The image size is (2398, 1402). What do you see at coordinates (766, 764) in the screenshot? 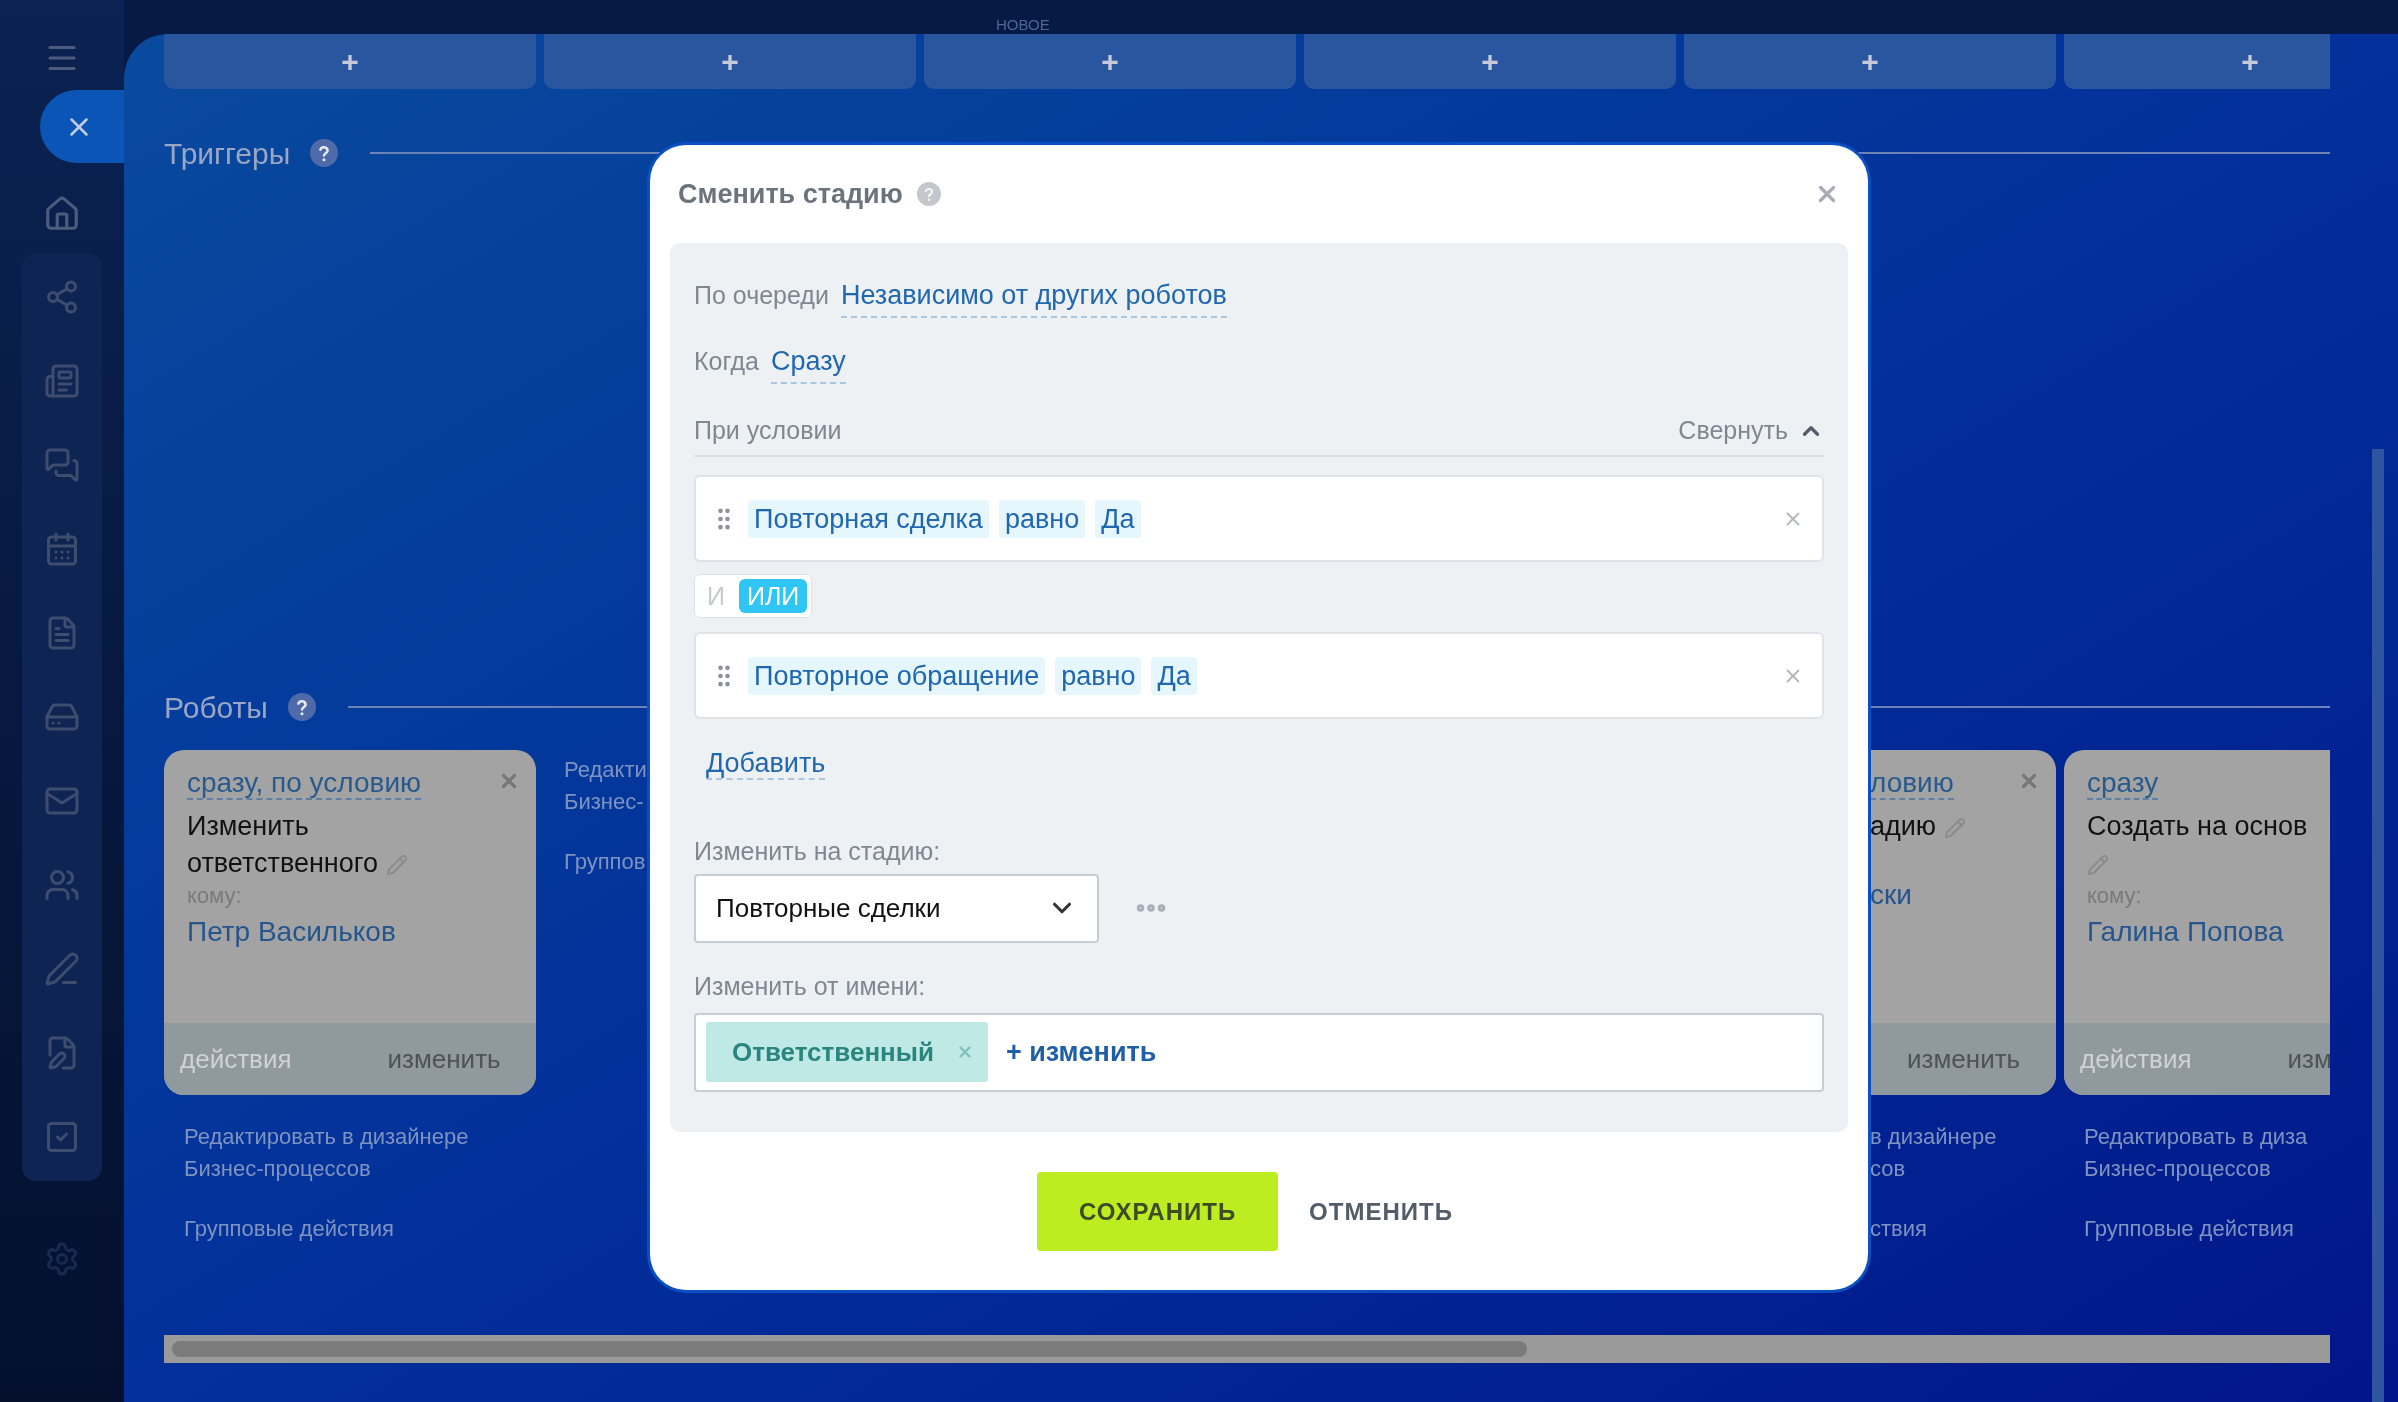
I see `add-link: Добавить` at bounding box center [766, 764].